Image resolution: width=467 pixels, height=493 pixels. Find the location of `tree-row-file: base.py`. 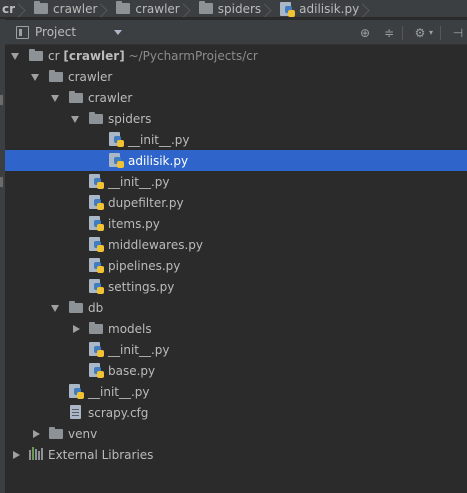

tree-row-file: base.py is located at coordinates (236, 370).